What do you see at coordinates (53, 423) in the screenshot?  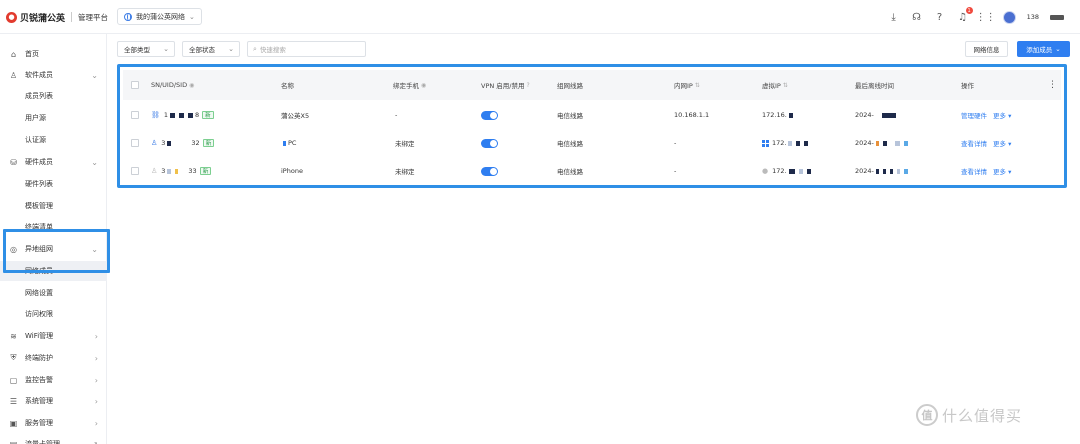 I see `sidebar-item-service-management: ▣ 服务管理 ›` at bounding box center [53, 423].